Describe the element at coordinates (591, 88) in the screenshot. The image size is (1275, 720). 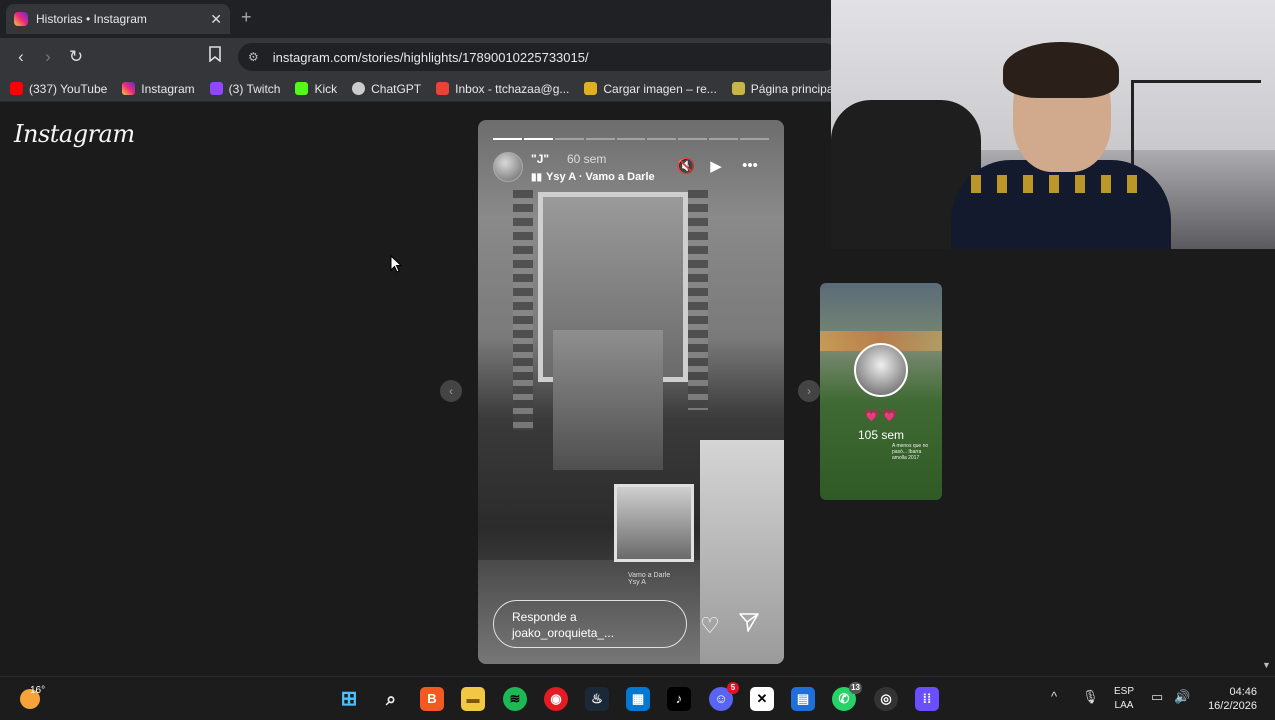
I see `image-upload-icon` at that location.